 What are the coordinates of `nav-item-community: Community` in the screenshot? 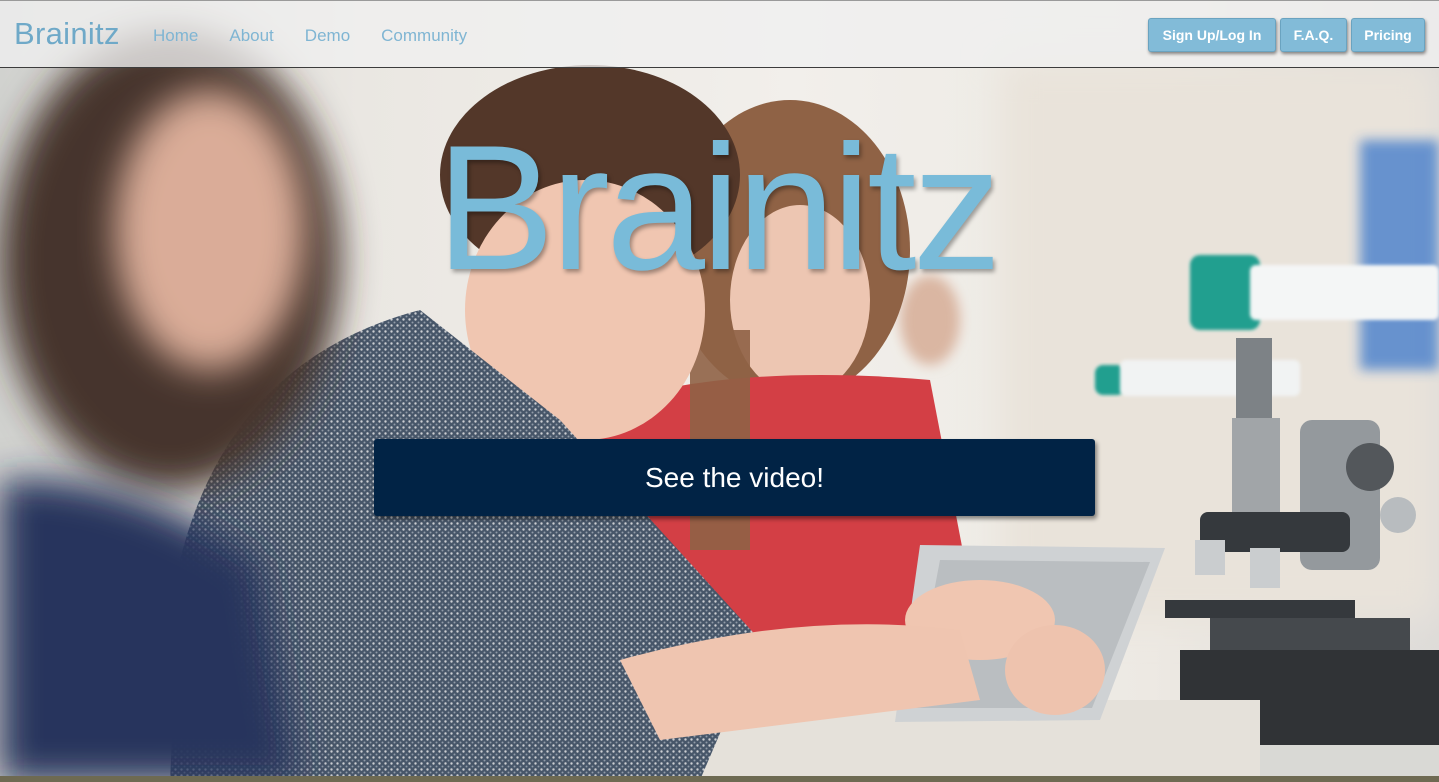 It's located at (424, 36).